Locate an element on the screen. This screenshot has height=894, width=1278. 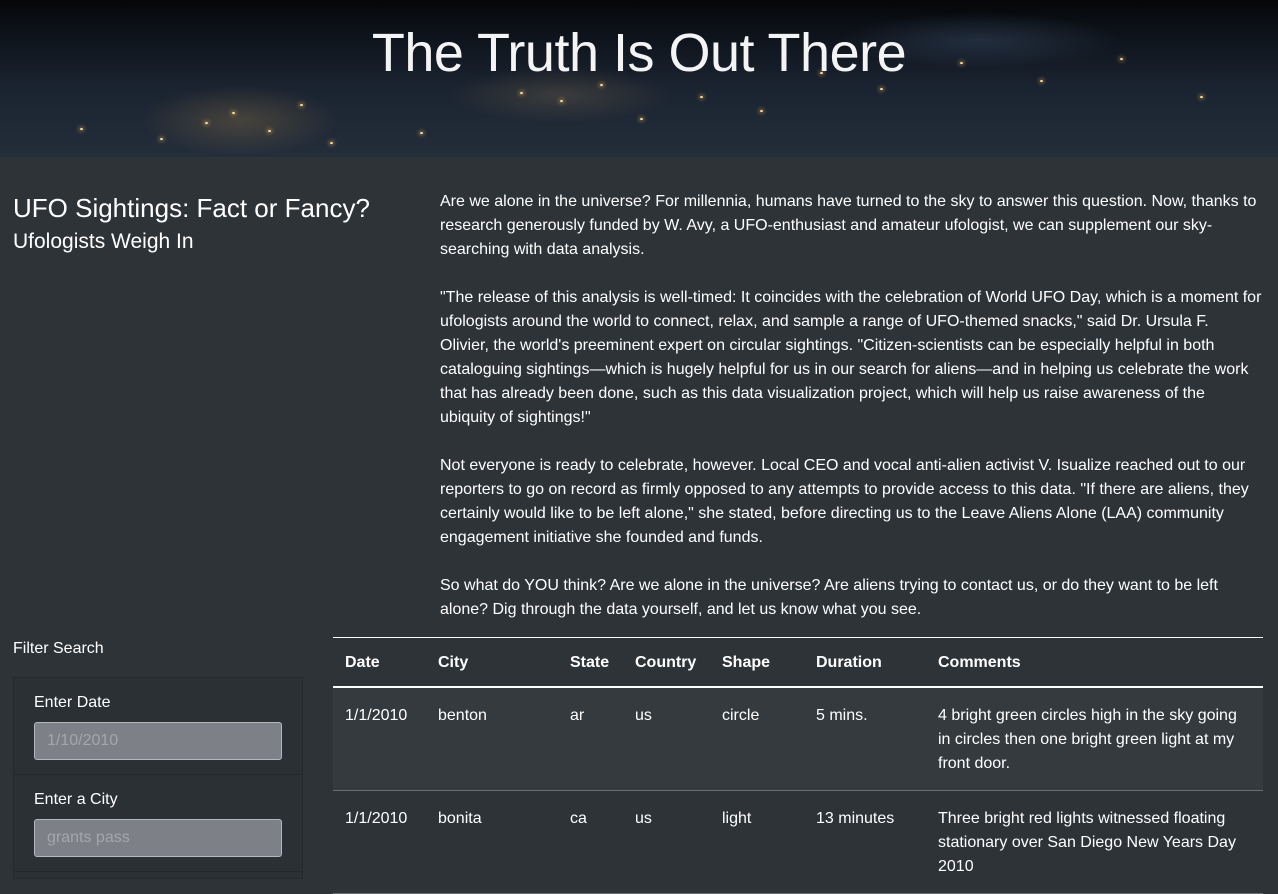
header-city: City is located at coordinates (492, 662).